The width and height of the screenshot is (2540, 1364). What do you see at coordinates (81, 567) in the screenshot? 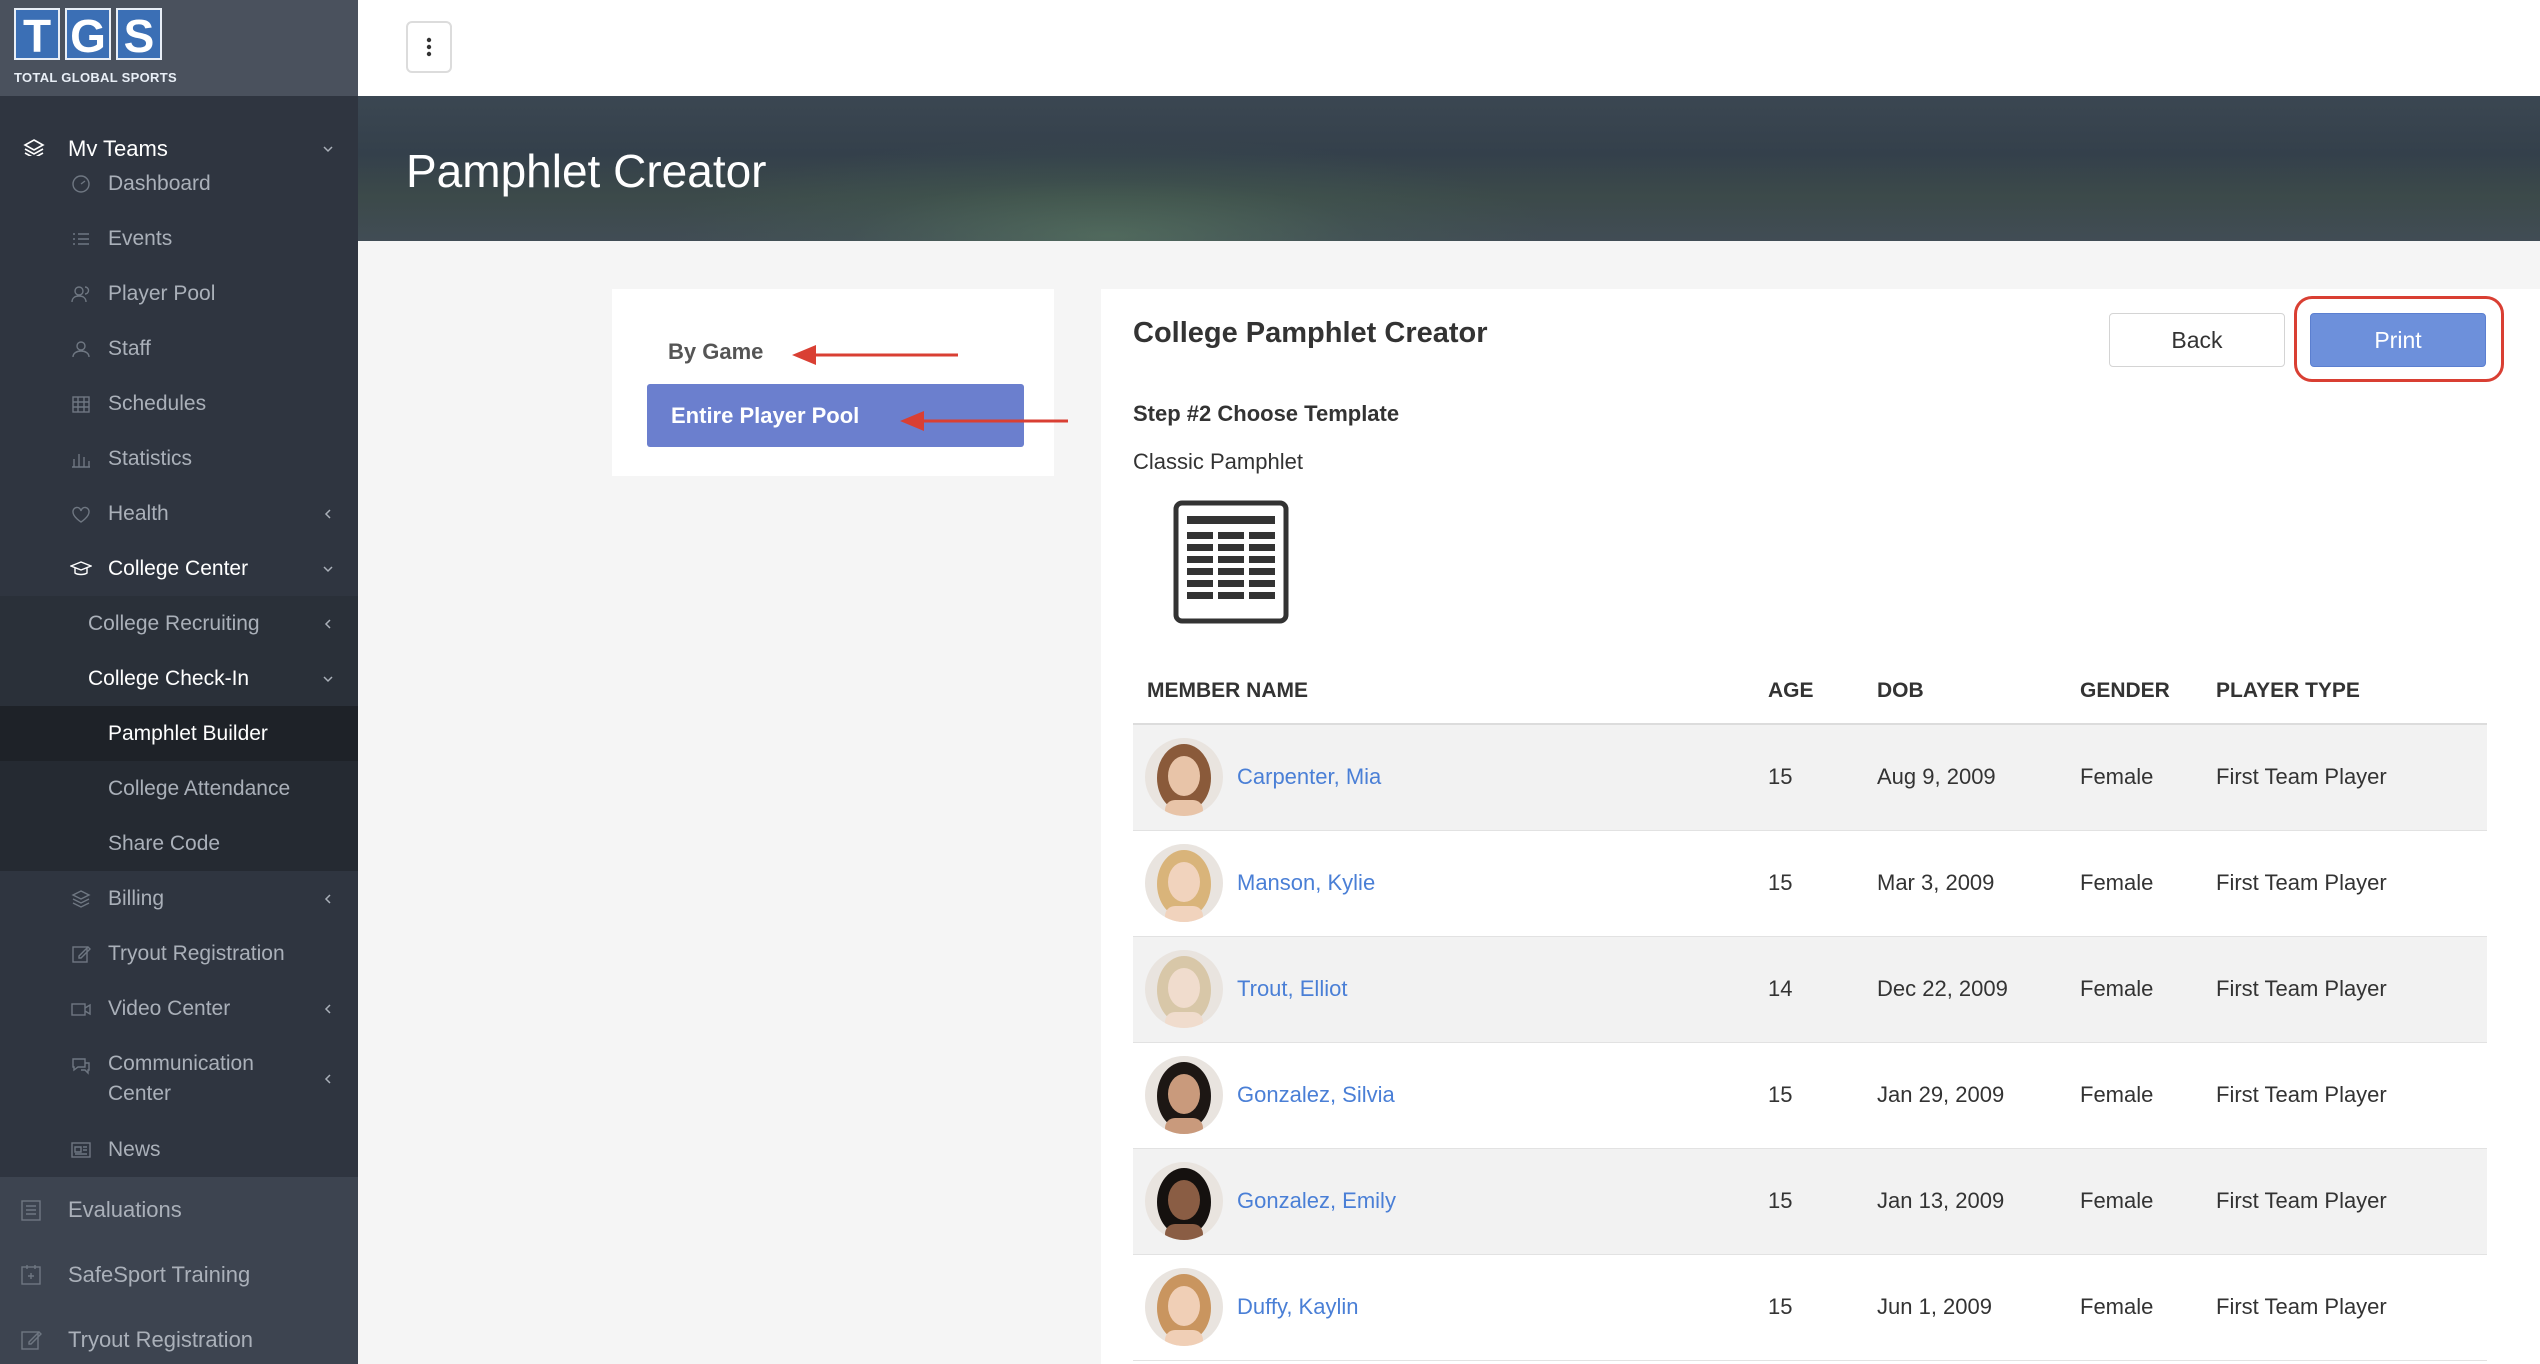
I see `graduation-cap-icon` at bounding box center [81, 567].